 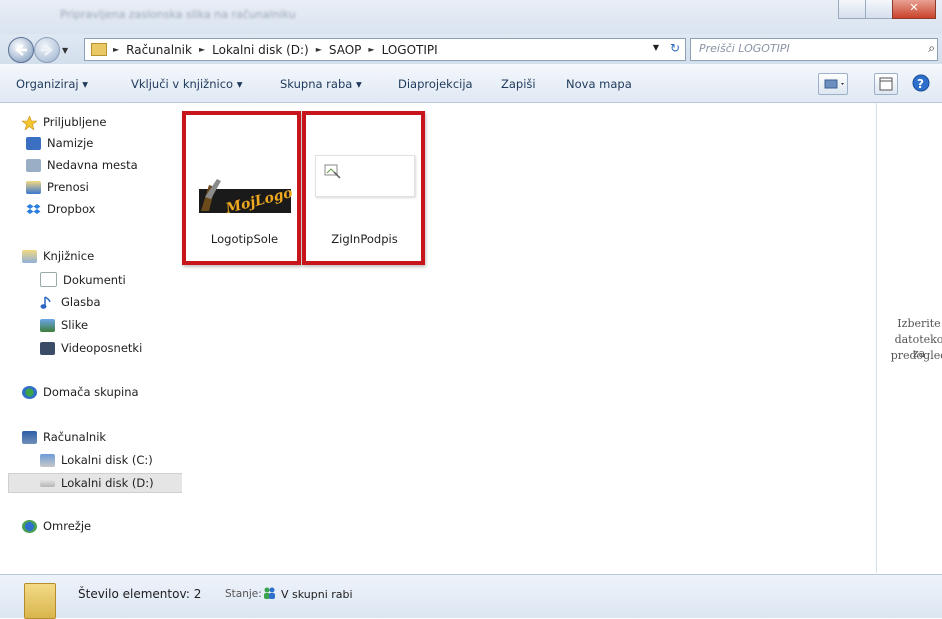 What do you see at coordinates (47, 325) in the screenshot?
I see `pictures-icon` at bounding box center [47, 325].